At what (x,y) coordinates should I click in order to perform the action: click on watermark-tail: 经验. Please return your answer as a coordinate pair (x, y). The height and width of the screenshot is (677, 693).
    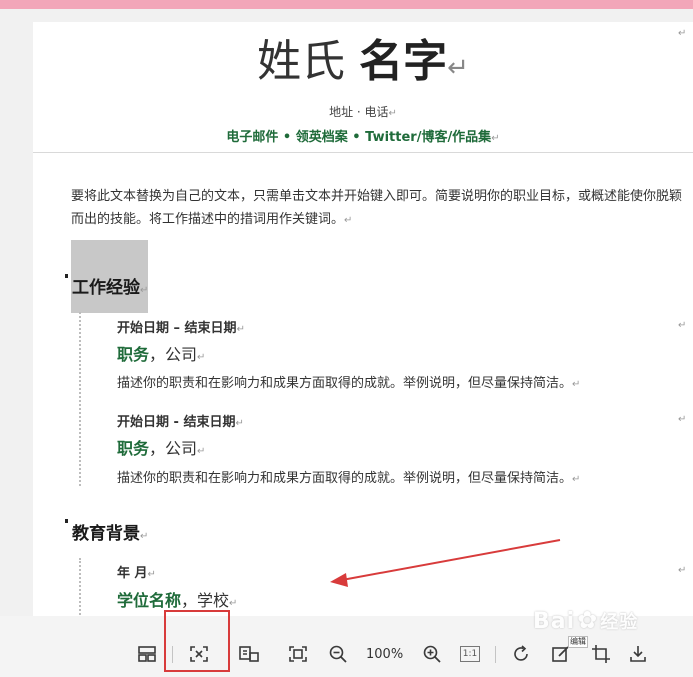
    Looking at the image, I should click on (619, 622).